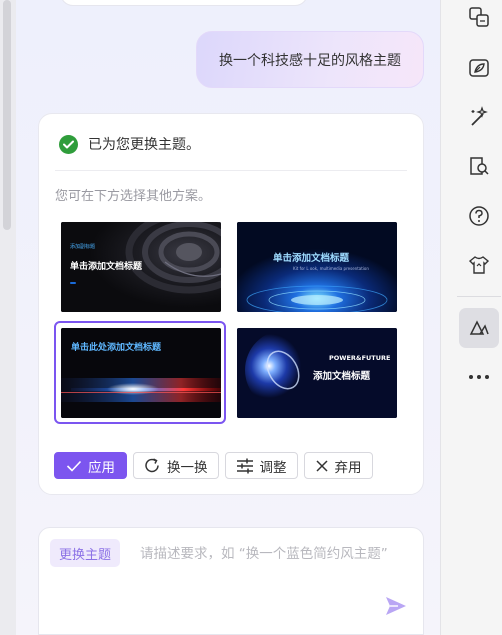 The image size is (502, 635). I want to click on shuffle-button: 换一换, so click(176, 465).